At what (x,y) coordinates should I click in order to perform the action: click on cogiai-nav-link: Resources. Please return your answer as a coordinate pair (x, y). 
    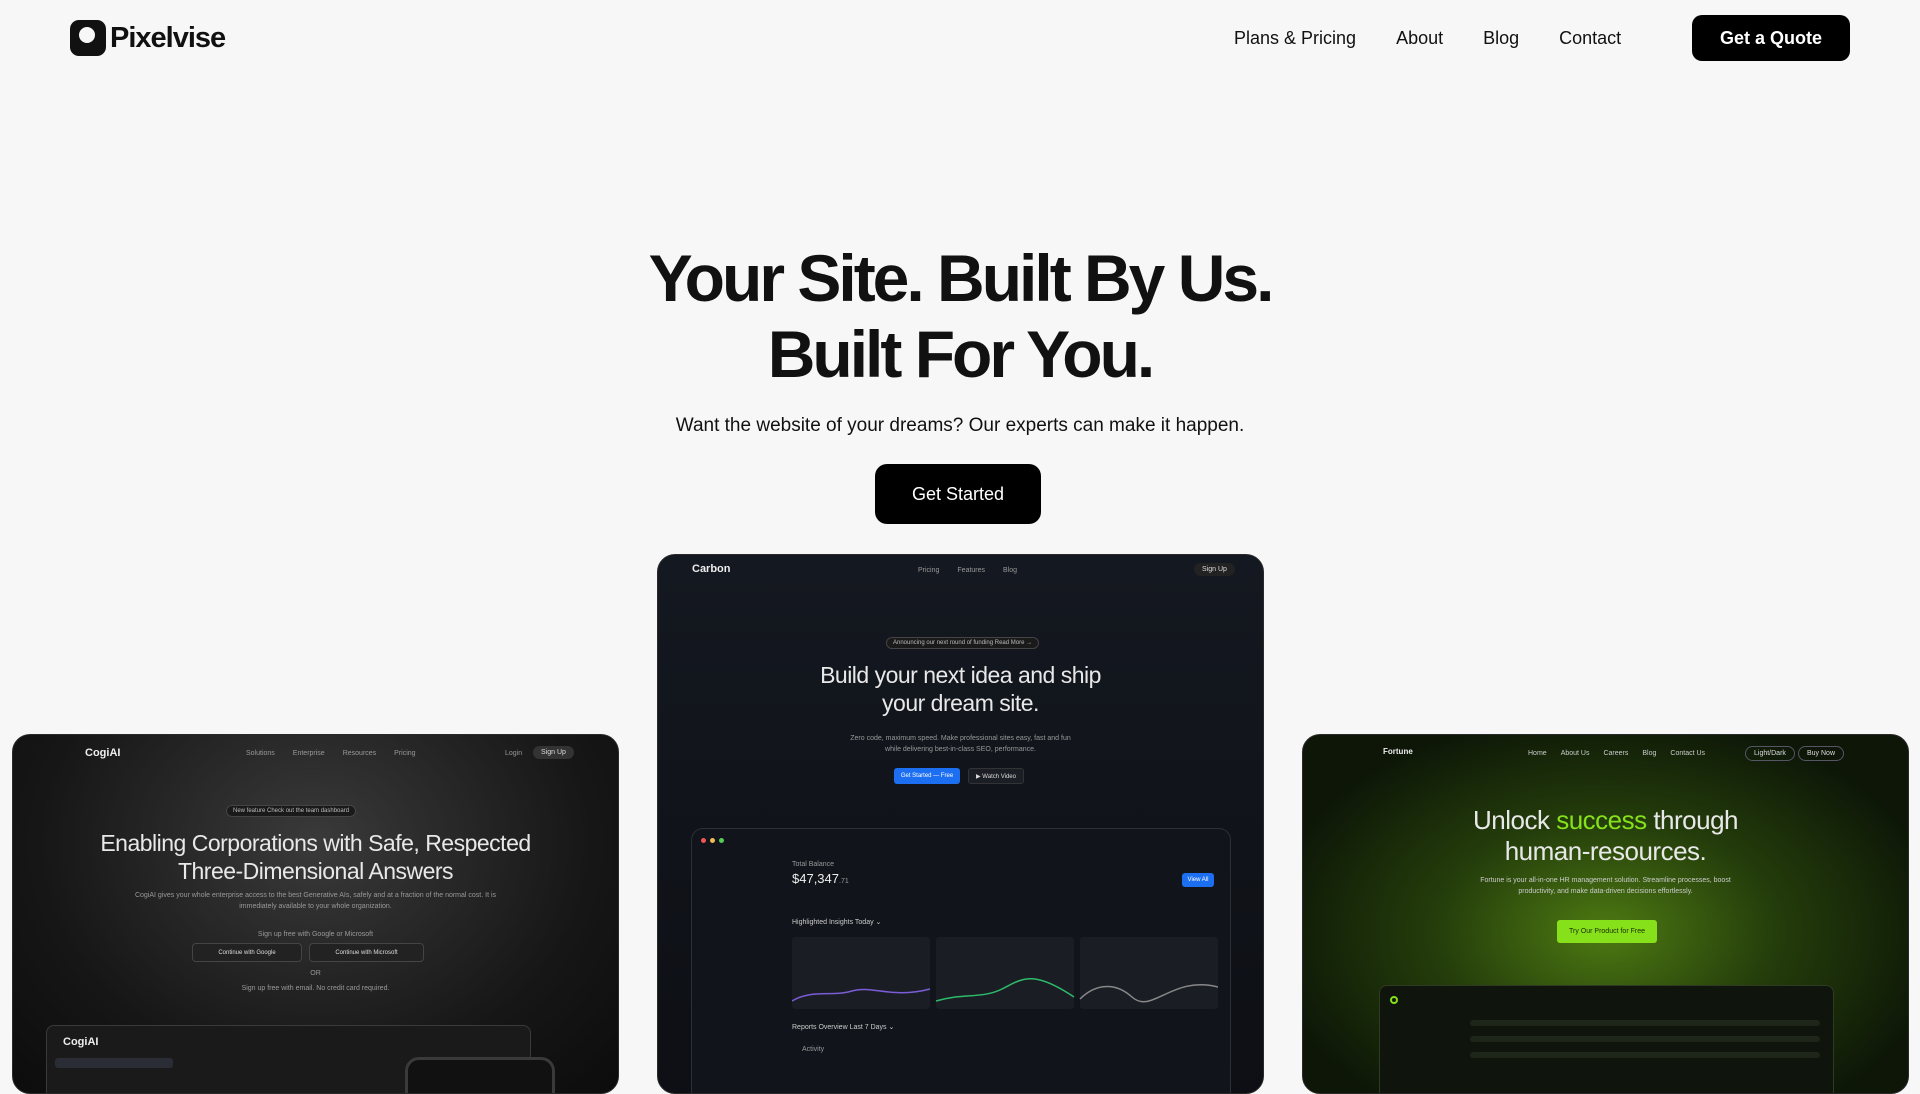
    Looking at the image, I should click on (359, 753).